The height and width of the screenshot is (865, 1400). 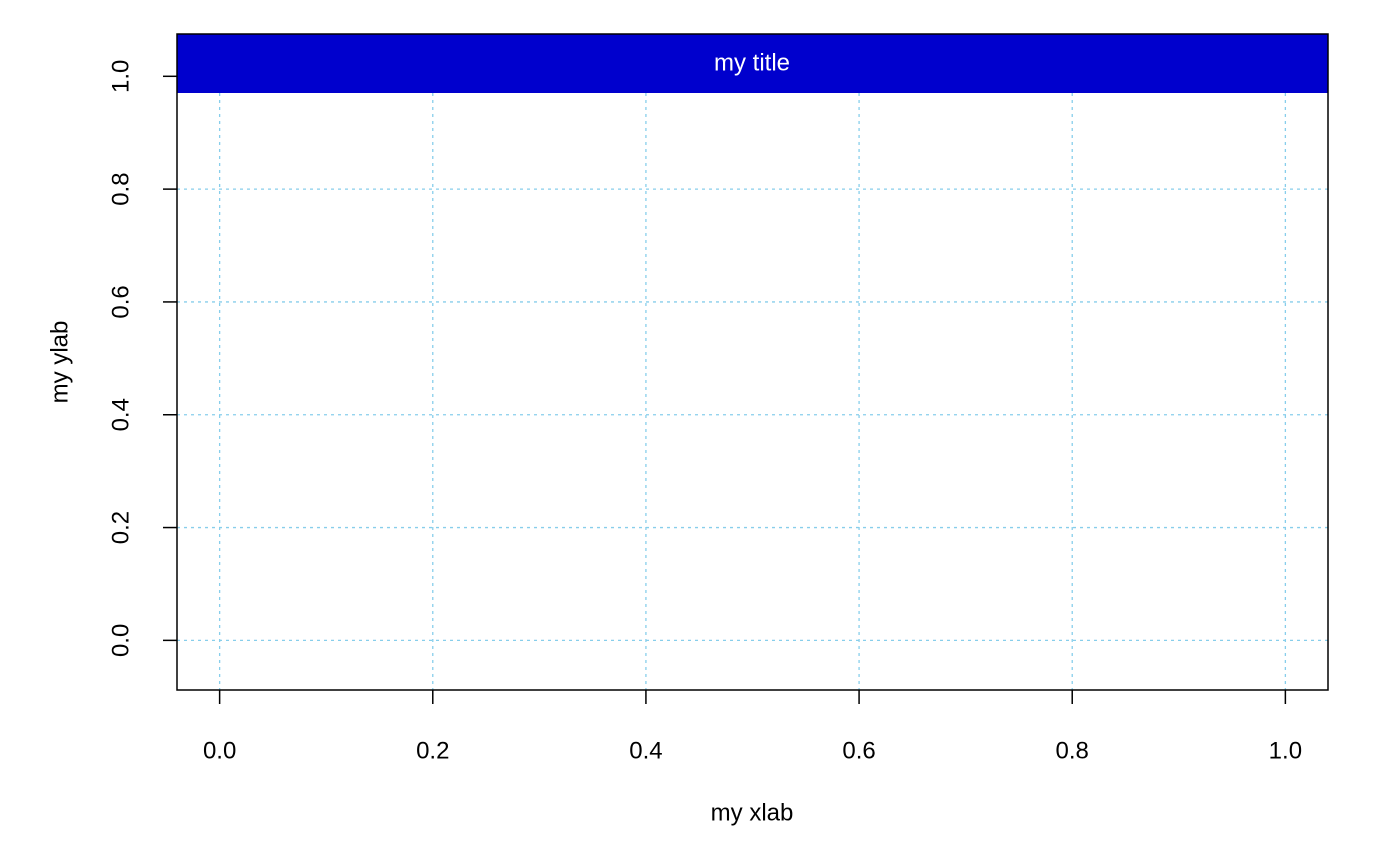 I want to click on y-tick-label: 1.0, so click(x=121, y=76).